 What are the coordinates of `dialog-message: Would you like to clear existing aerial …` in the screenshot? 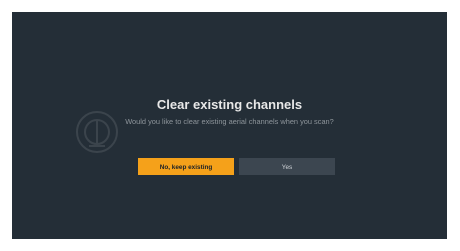 It's located at (229, 121).